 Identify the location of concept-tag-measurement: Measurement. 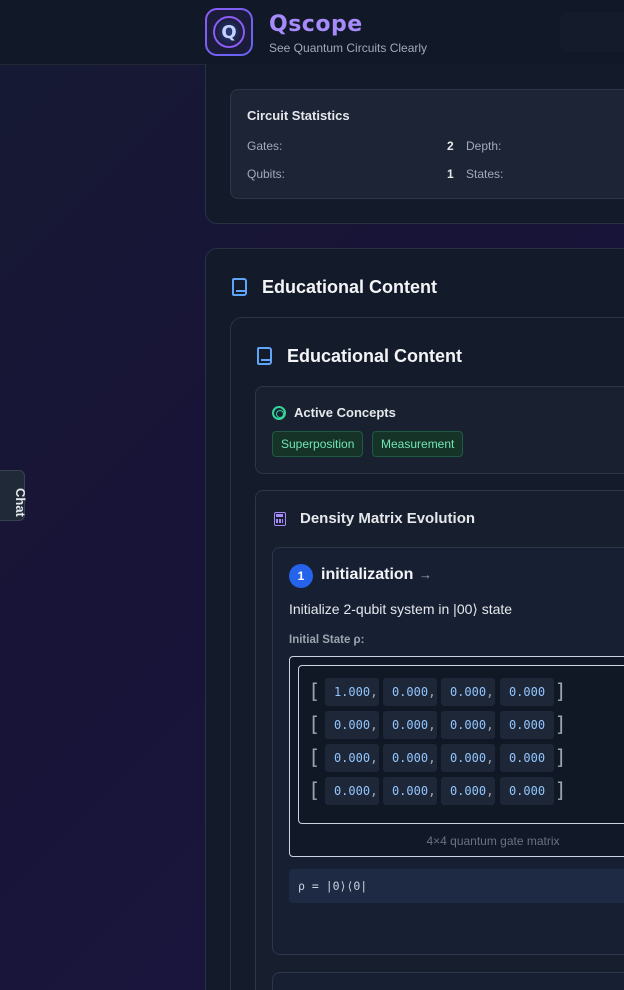
(418, 444).